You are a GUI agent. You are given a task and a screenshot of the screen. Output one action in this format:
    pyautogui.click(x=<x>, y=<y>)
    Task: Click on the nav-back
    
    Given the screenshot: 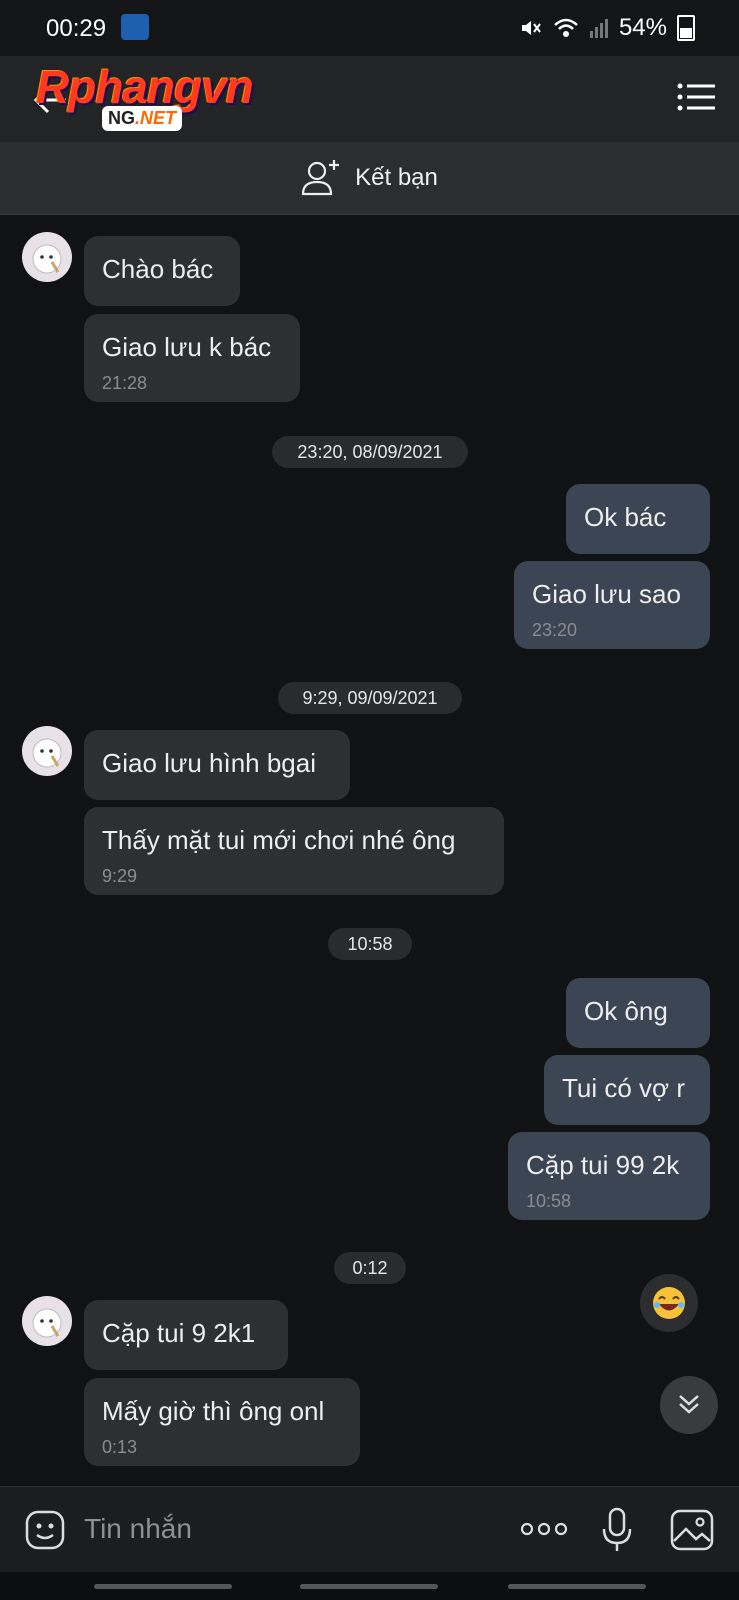 What is the action you would take?
    pyautogui.click(x=577, y=1586)
    